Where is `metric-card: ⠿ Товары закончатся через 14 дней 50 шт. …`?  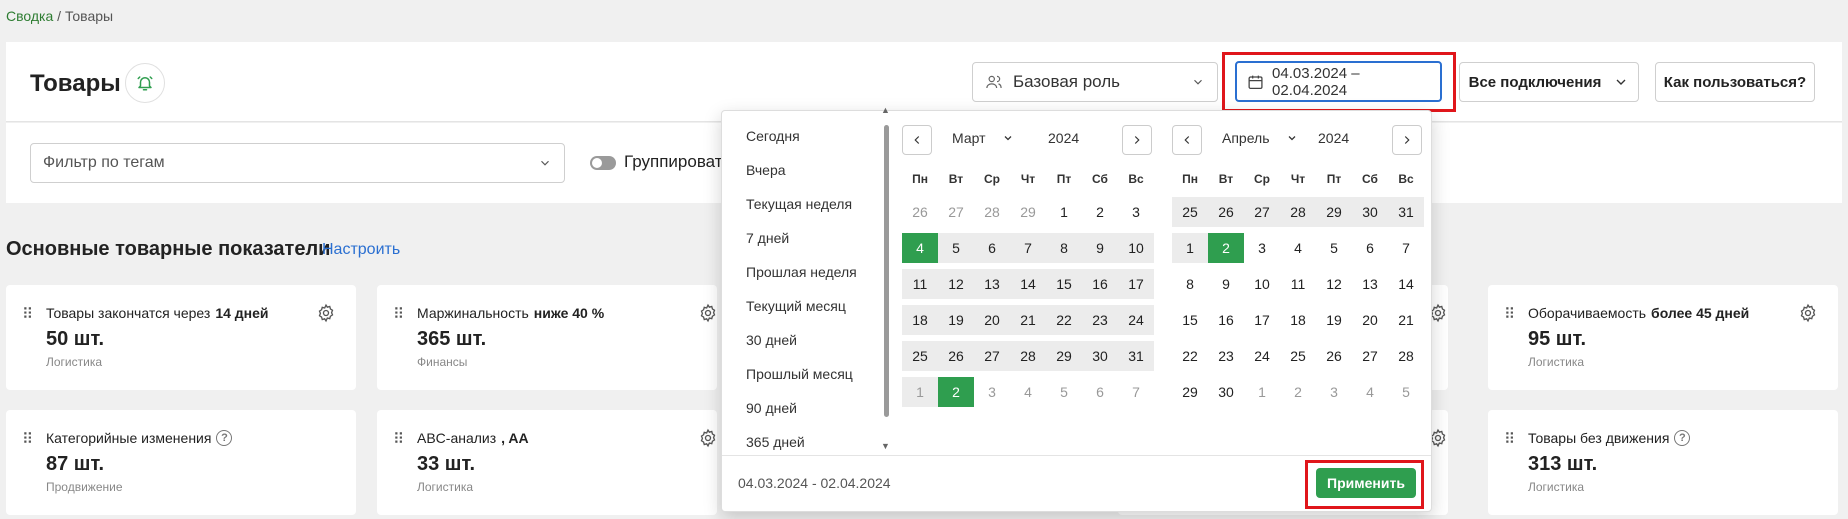 metric-card: ⠿ Товары закончатся через 14 дней 50 шт. … is located at coordinates (181, 337).